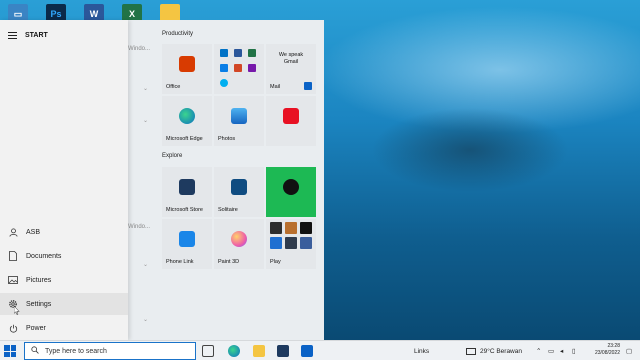 The image size is (640, 360). I want to click on tile-microsoft-edge: Microsoft Edge, so click(187, 121).